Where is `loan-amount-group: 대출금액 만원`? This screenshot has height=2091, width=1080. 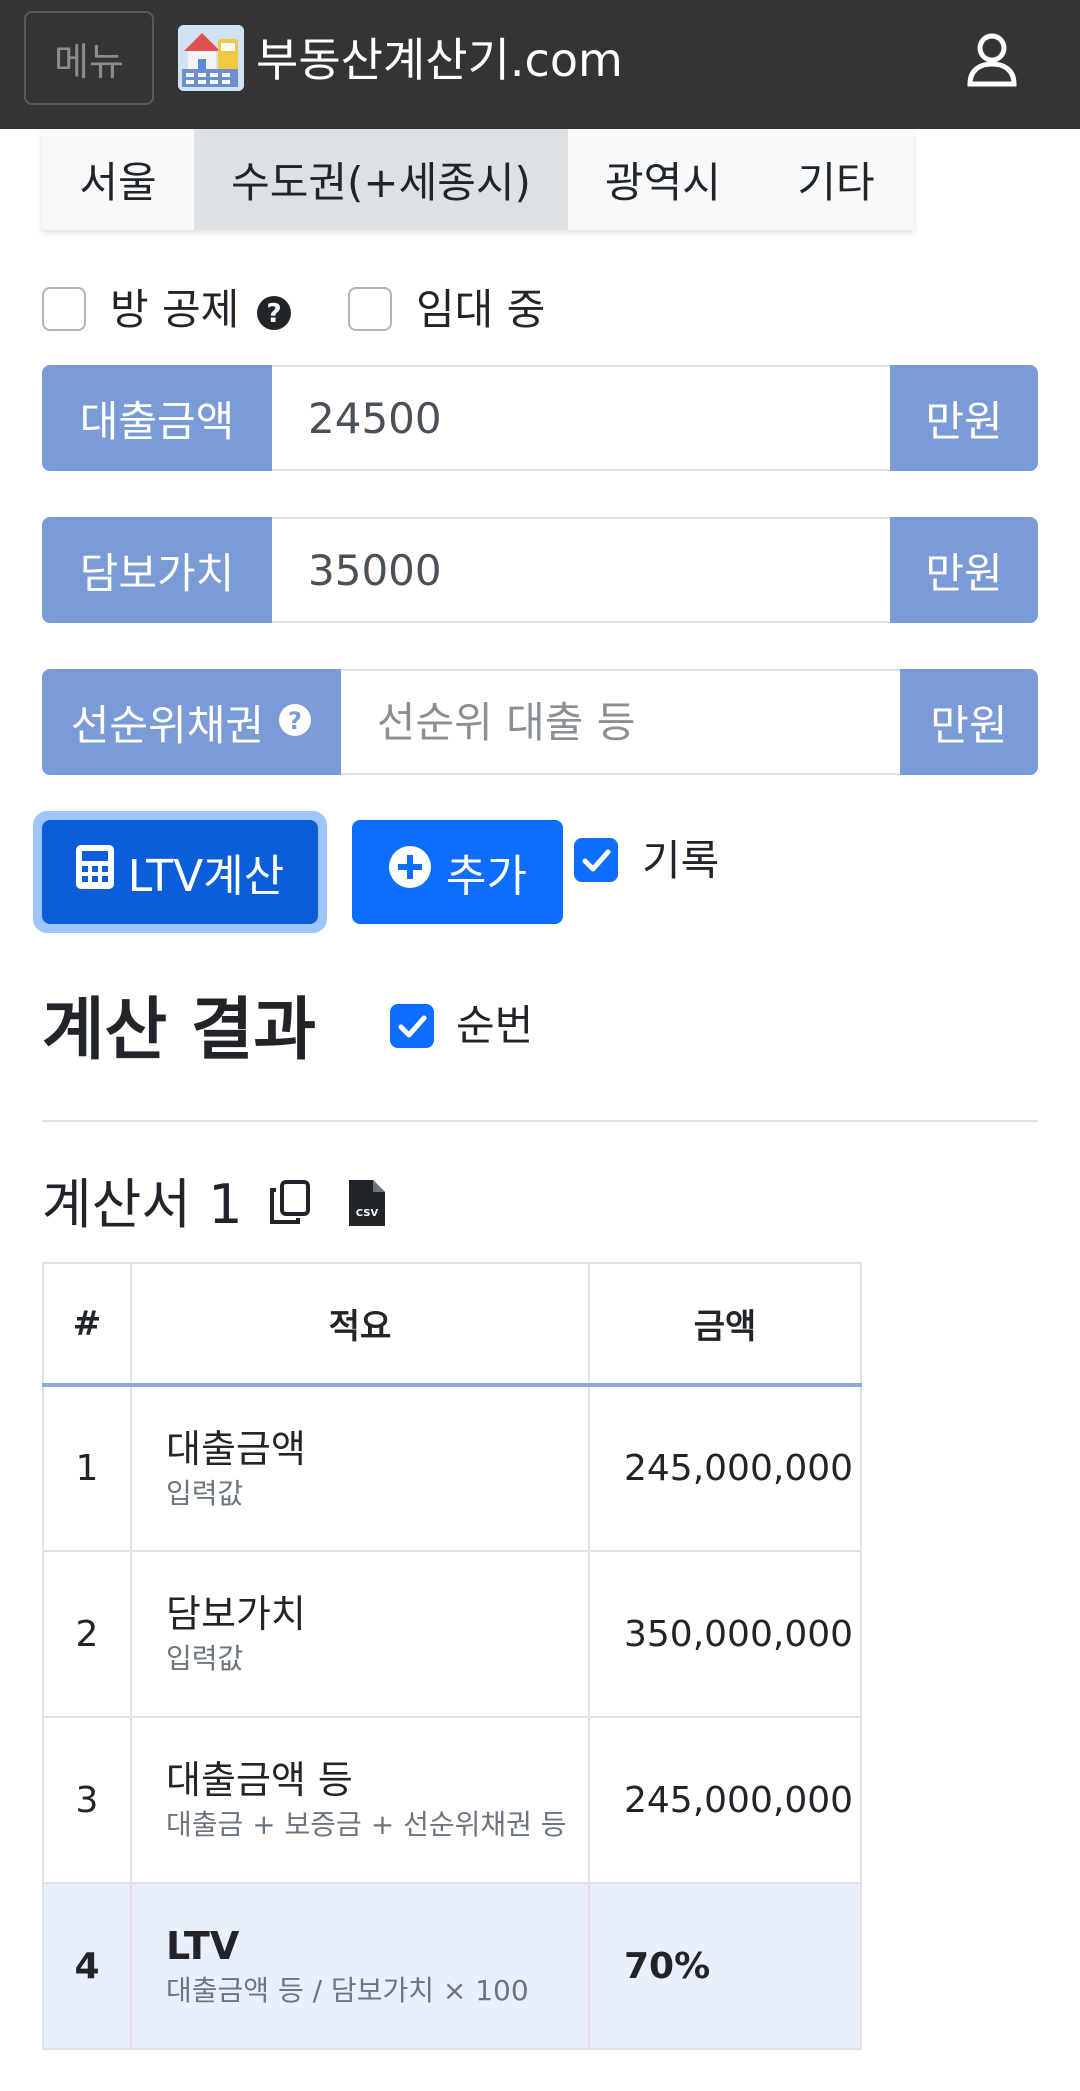 loan-amount-group: 대출금액 만원 is located at coordinates (540, 418).